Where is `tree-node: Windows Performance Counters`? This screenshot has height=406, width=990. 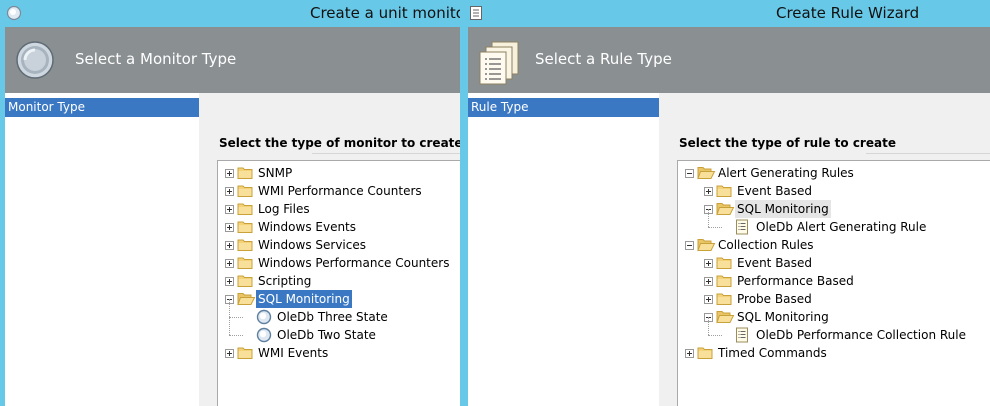 tree-node: Windows Performance Counters is located at coordinates (339, 263).